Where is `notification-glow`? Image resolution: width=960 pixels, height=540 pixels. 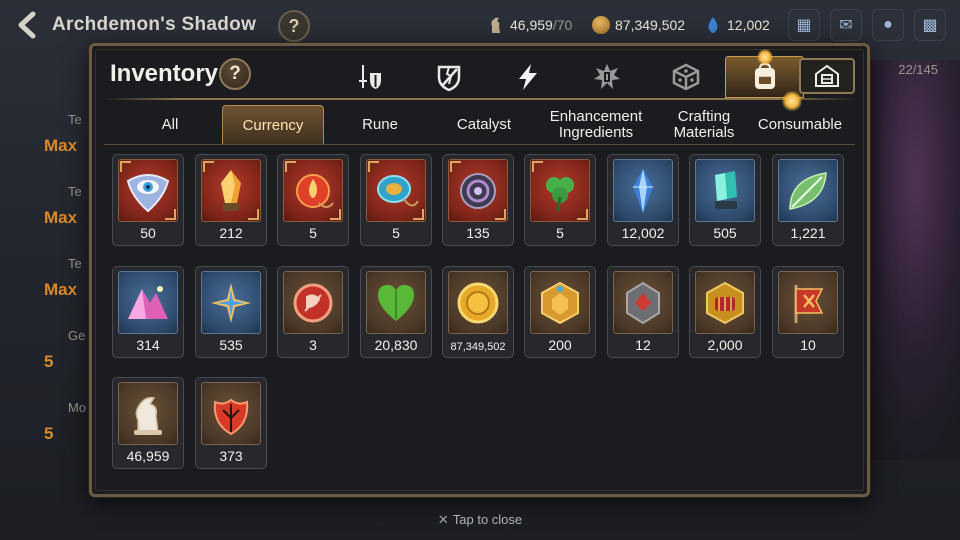
notification-glow is located at coordinates (764, 57).